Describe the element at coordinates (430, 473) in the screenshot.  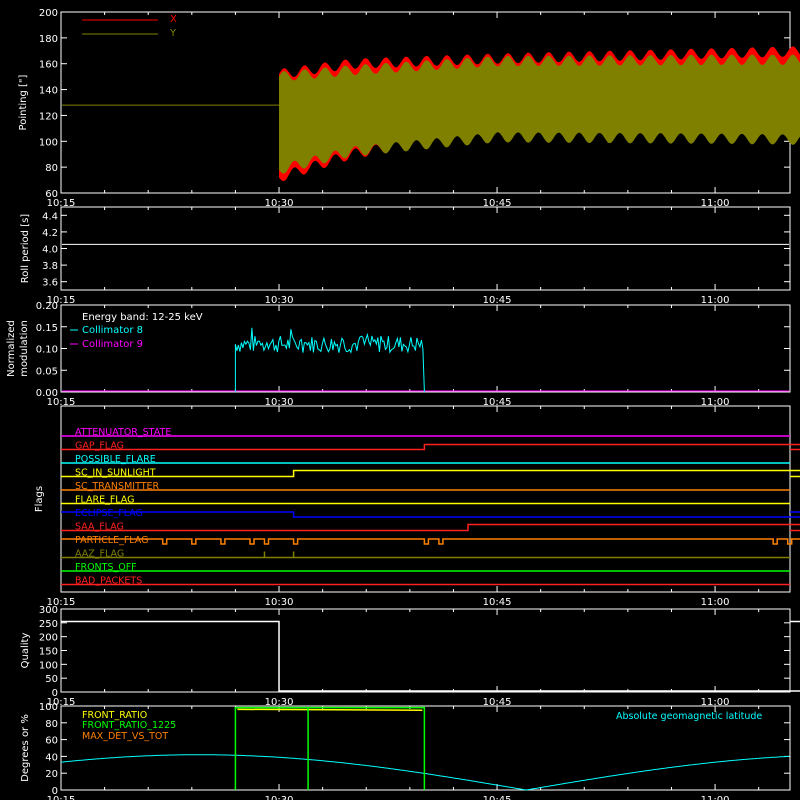
I see `flag-line-sc_in_sunlight` at that location.